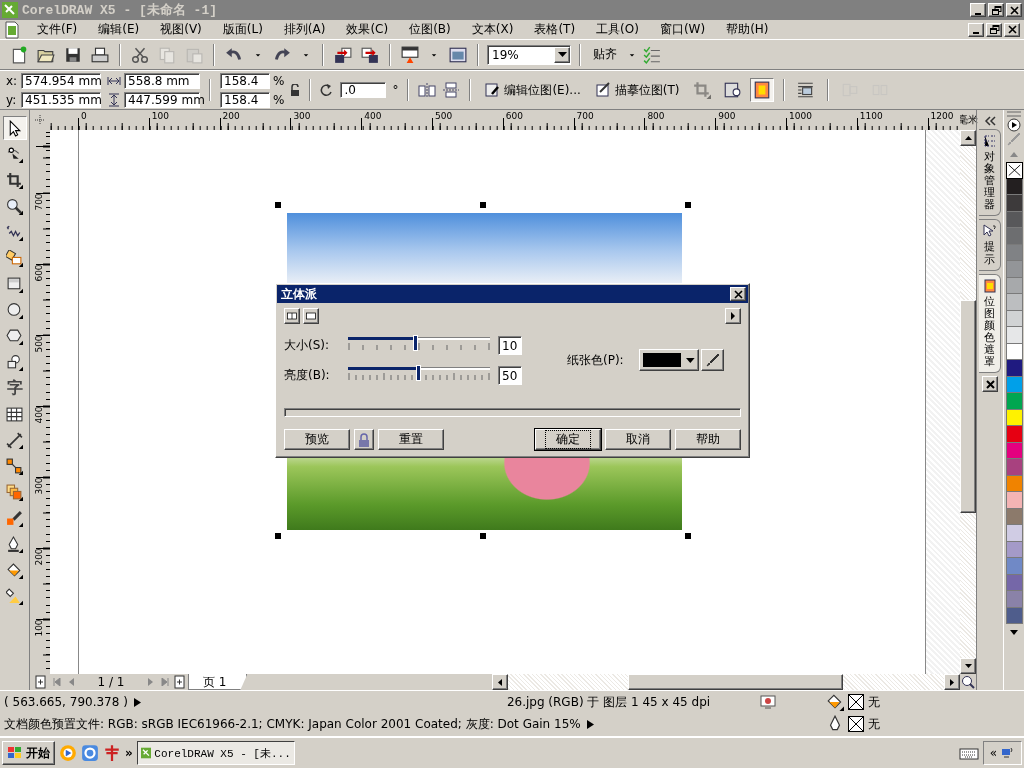  What do you see at coordinates (990, 323) in the screenshot?
I see `docker-tab: 位图颜色遮罩` at bounding box center [990, 323].